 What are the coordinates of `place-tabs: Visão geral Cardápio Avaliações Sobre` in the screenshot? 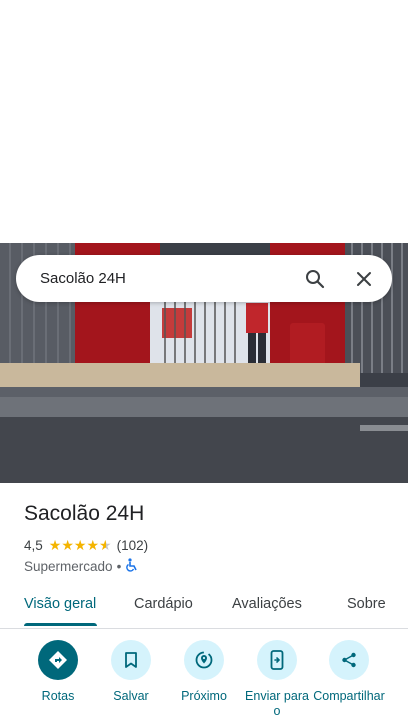 It's located at (204, 608).